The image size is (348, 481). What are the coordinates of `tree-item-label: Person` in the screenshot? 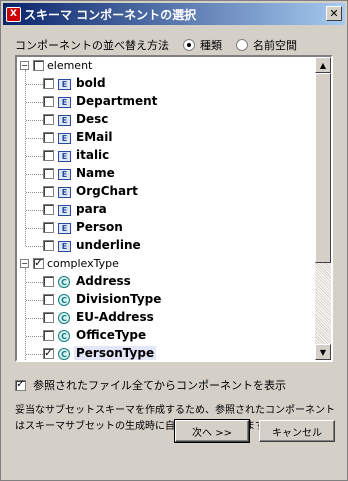 It's located at (99, 227).